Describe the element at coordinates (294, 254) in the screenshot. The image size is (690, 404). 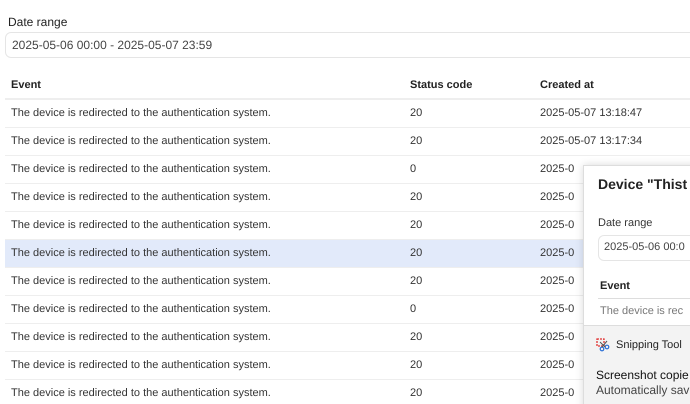
I see `table-row: The device is redirected to the authentication system. 20 2025-0` at that location.